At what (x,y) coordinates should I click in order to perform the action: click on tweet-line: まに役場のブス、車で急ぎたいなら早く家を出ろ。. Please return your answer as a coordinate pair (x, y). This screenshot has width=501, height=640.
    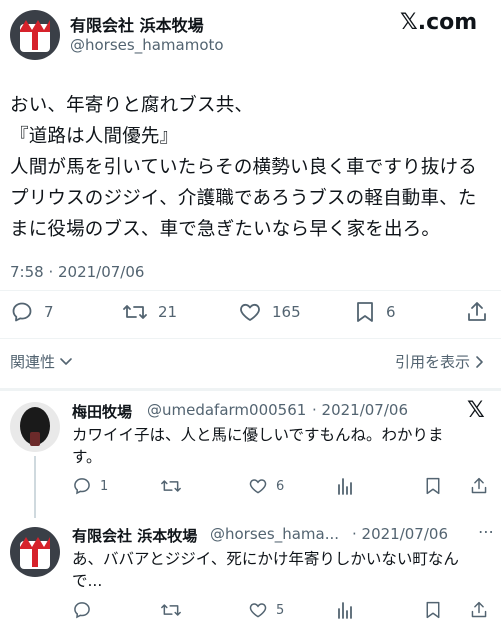
    Looking at the image, I should click on (225, 229).